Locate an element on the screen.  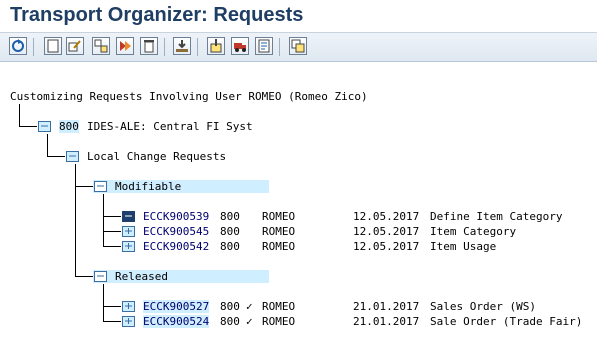
request-id: ECCK900524 is located at coordinates (176, 321).